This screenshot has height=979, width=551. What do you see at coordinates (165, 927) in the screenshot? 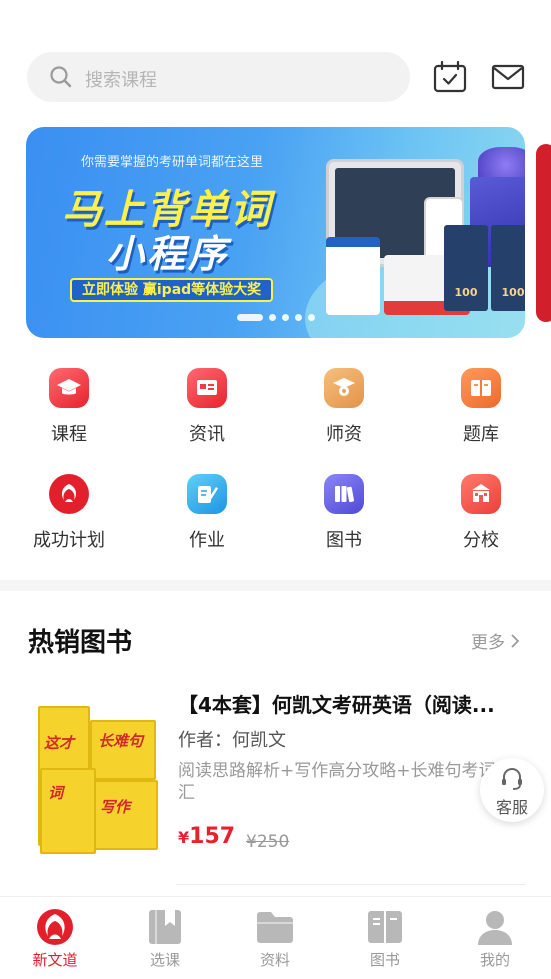
I see `bookmark-book-icon` at bounding box center [165, 927].